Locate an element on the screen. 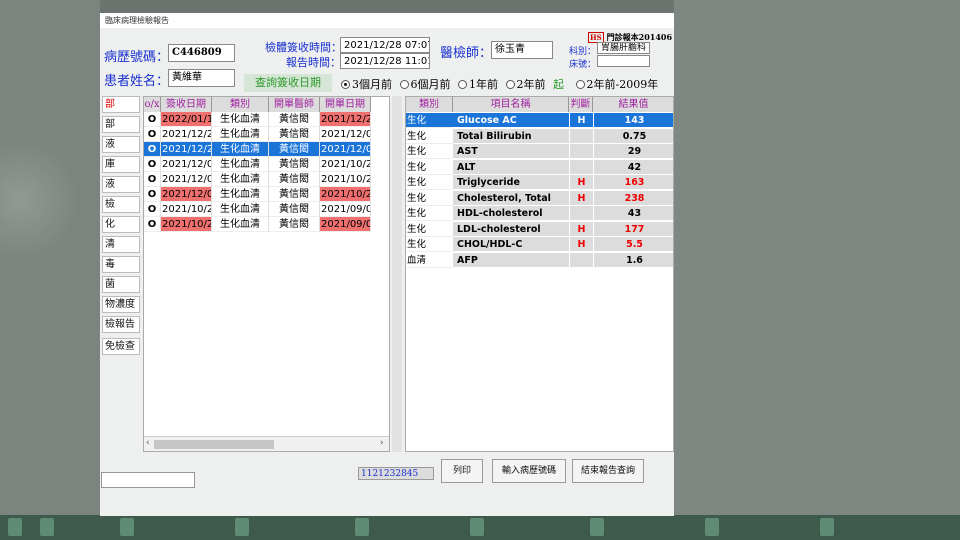 Image resolution: width=960 pixels, height=540 pixels. result-row: 生化 LDL-cholesterol H 177 is located at coordinates (539, 229).